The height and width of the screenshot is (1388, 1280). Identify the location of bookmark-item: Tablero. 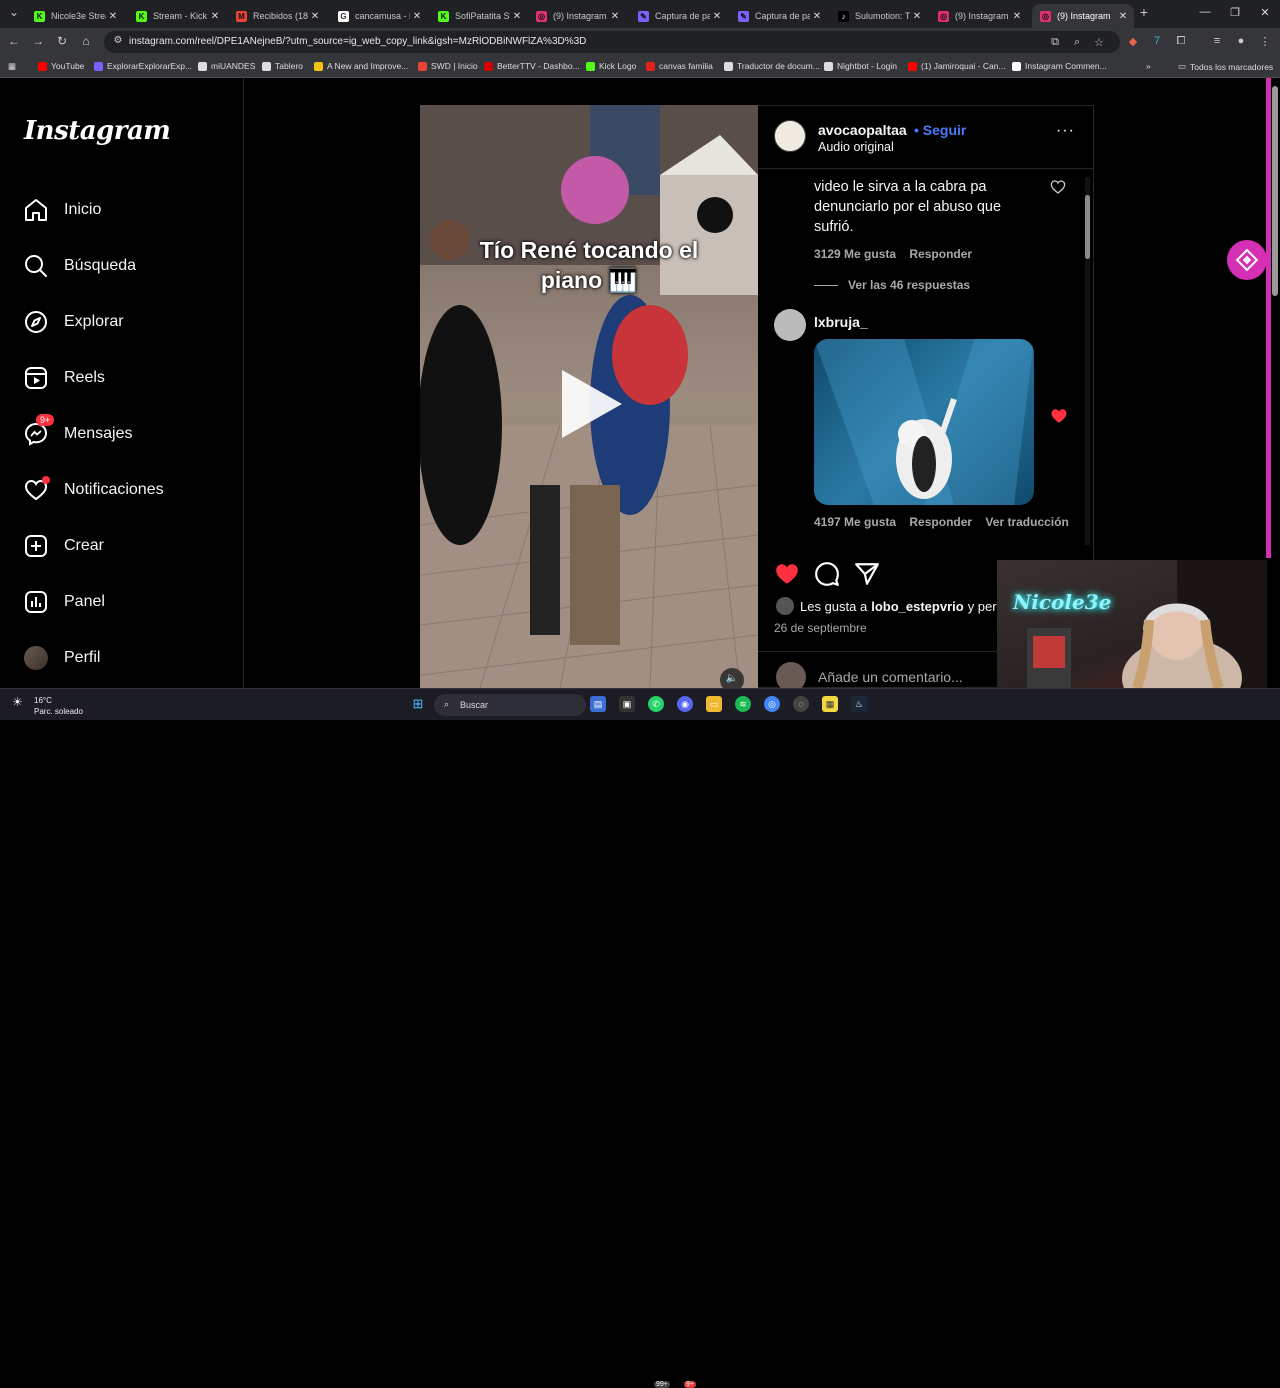
(282, 66).